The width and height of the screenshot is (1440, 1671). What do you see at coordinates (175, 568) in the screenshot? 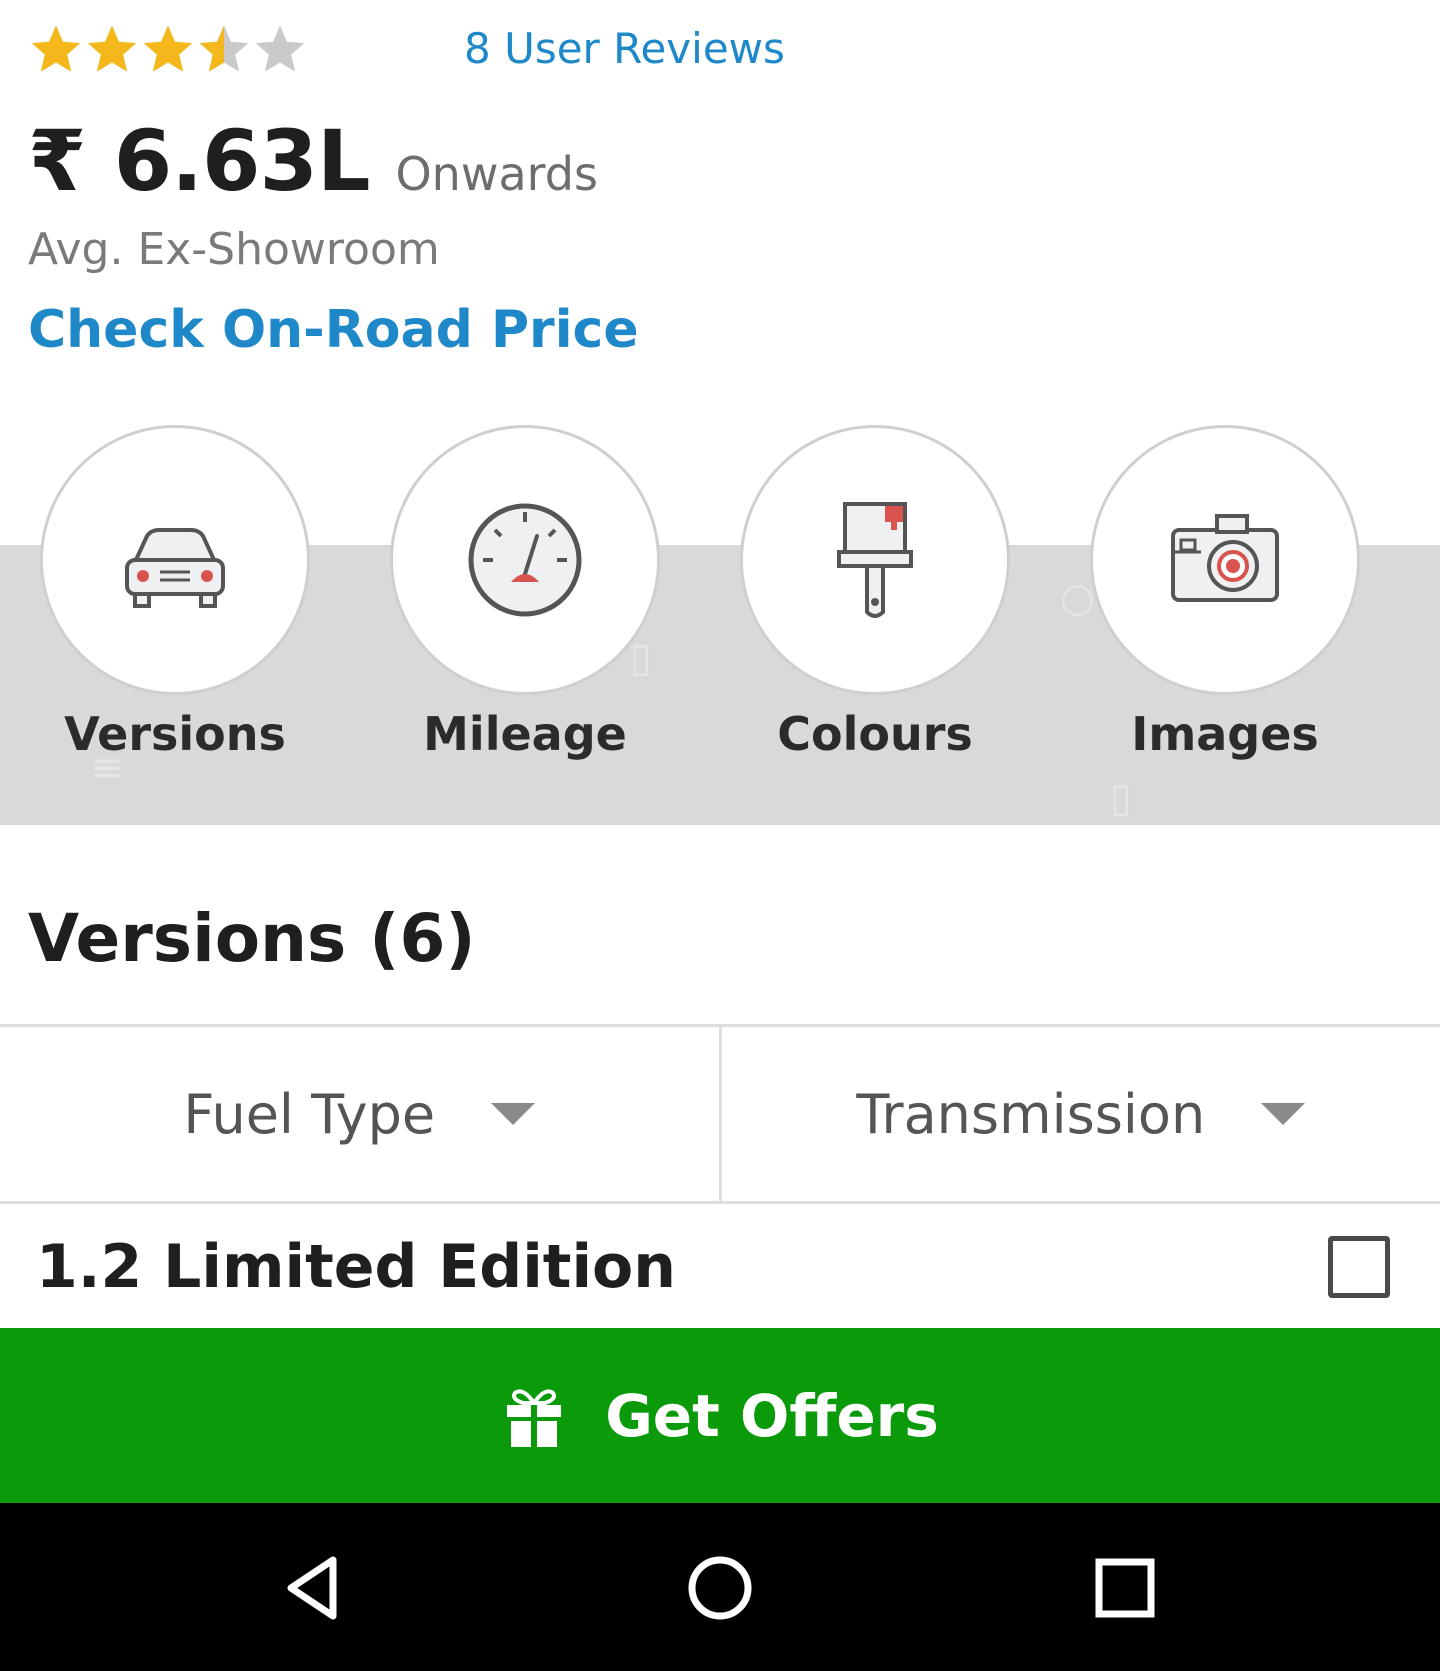
I see `car-icon` at bounding box center [175, 568].